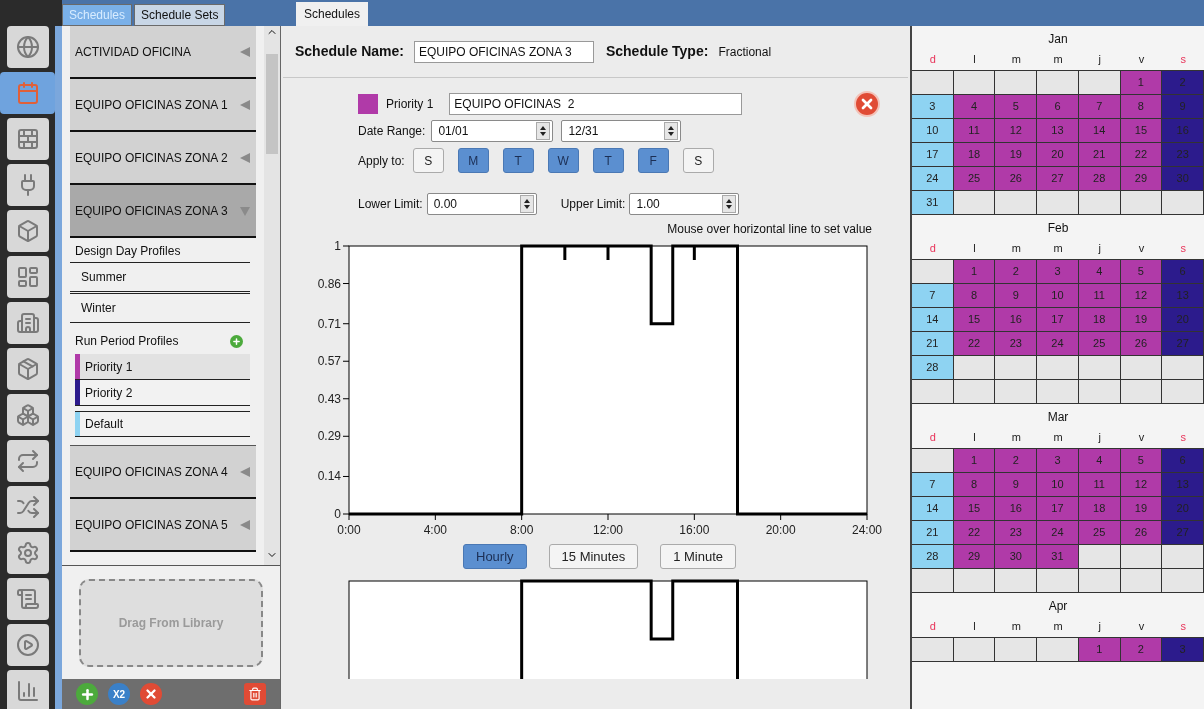 This screenshot has width=1204, height=709. Describe the element at coordinates (933, 107) in the screenshot. I see `calendar-day: 3` at that location.